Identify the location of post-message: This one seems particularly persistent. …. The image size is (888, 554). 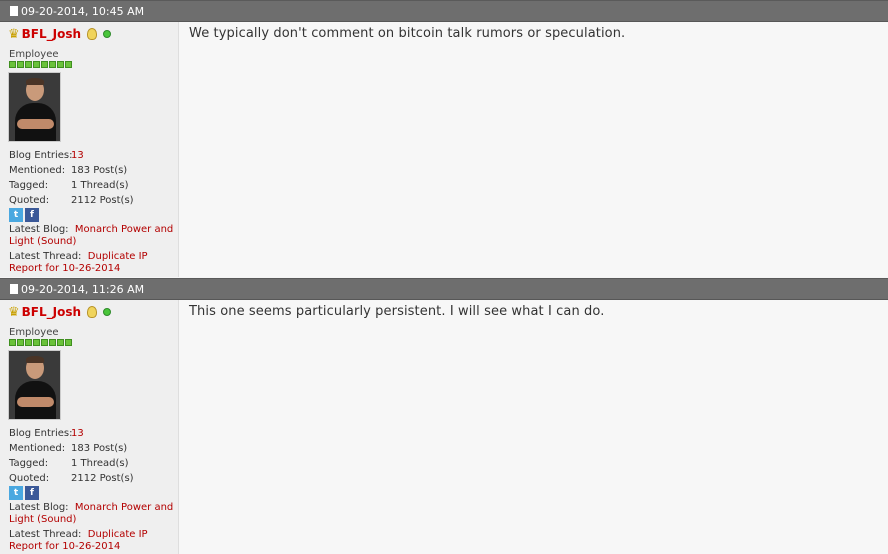
(397, 311).